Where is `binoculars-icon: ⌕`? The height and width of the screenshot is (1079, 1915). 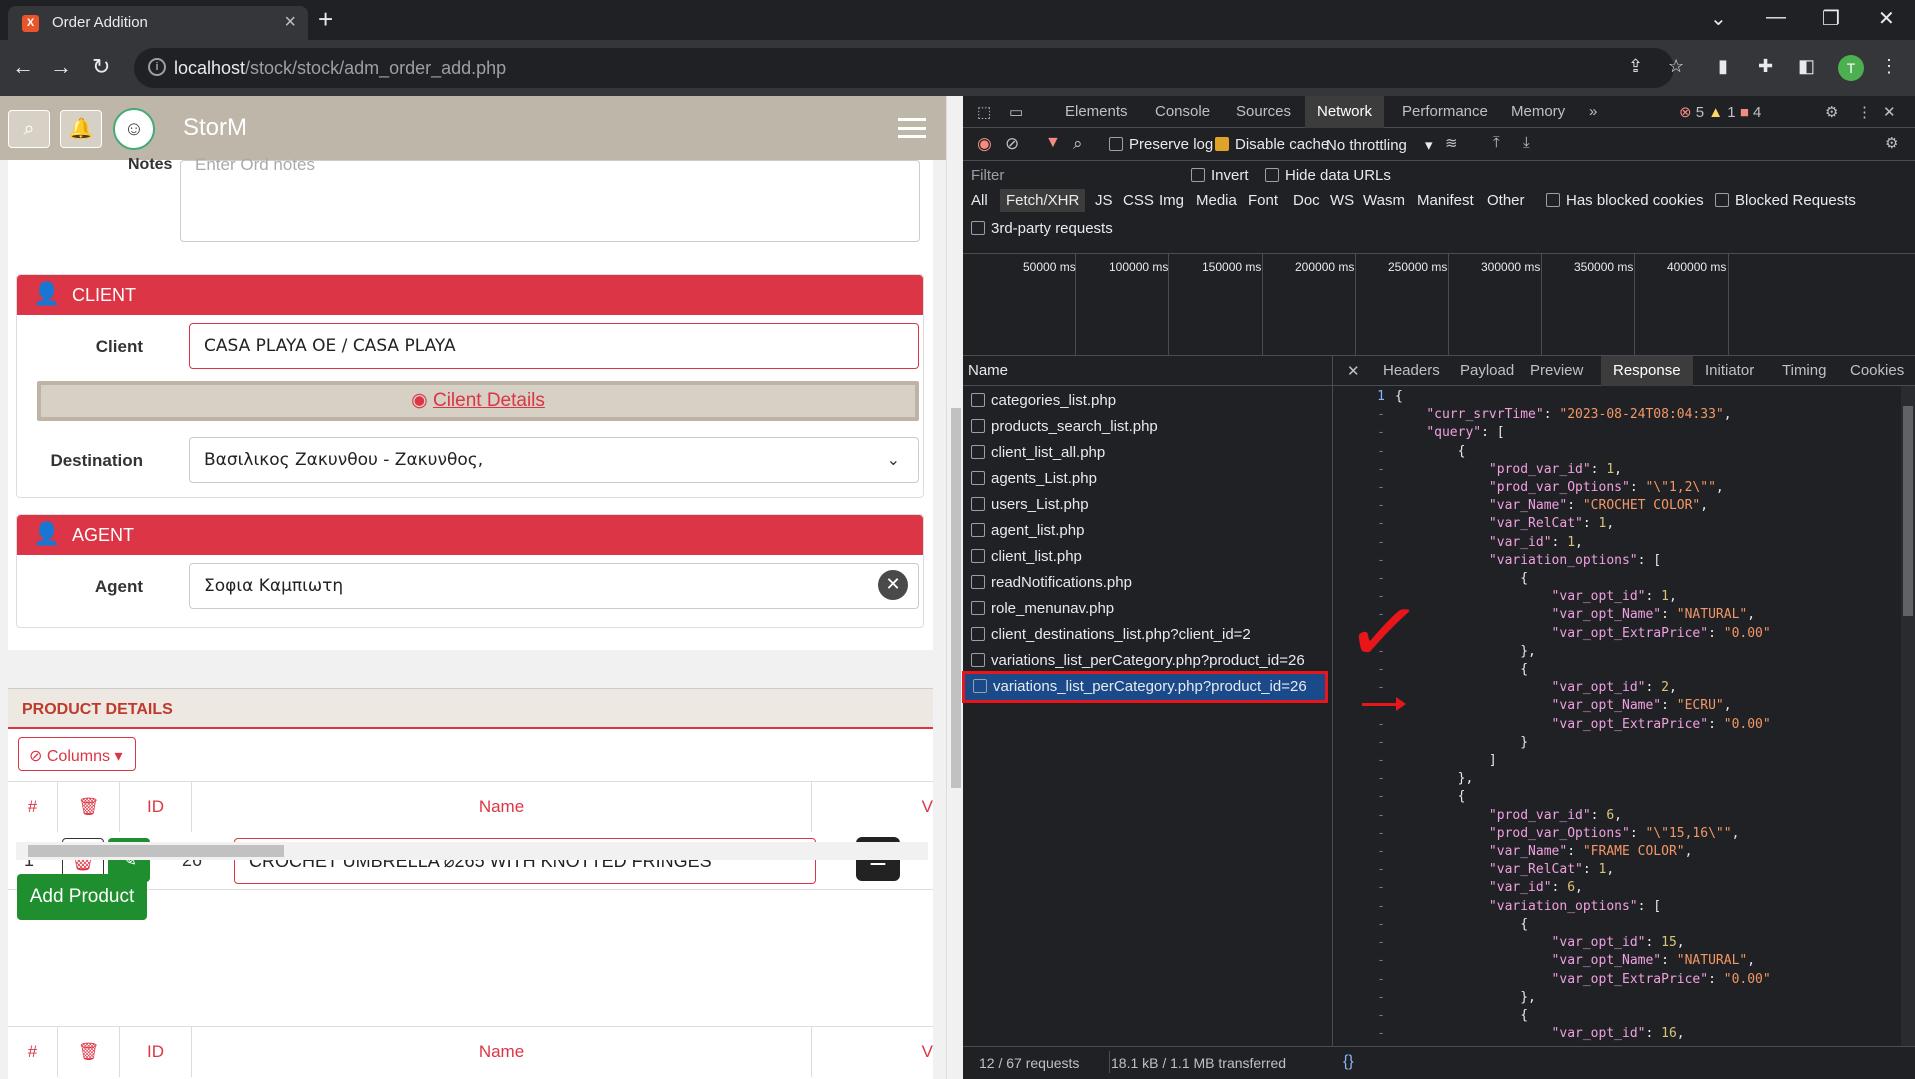
binoculars-icon: ⌕ is located at coordinates (29, 129).